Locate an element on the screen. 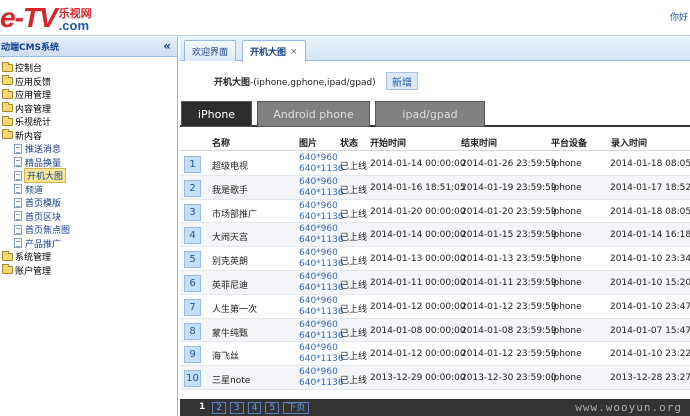 This screenshot has width=690, height=416. sidebar-item-account-management: 账户管理 is located at coordinates (88, 271).